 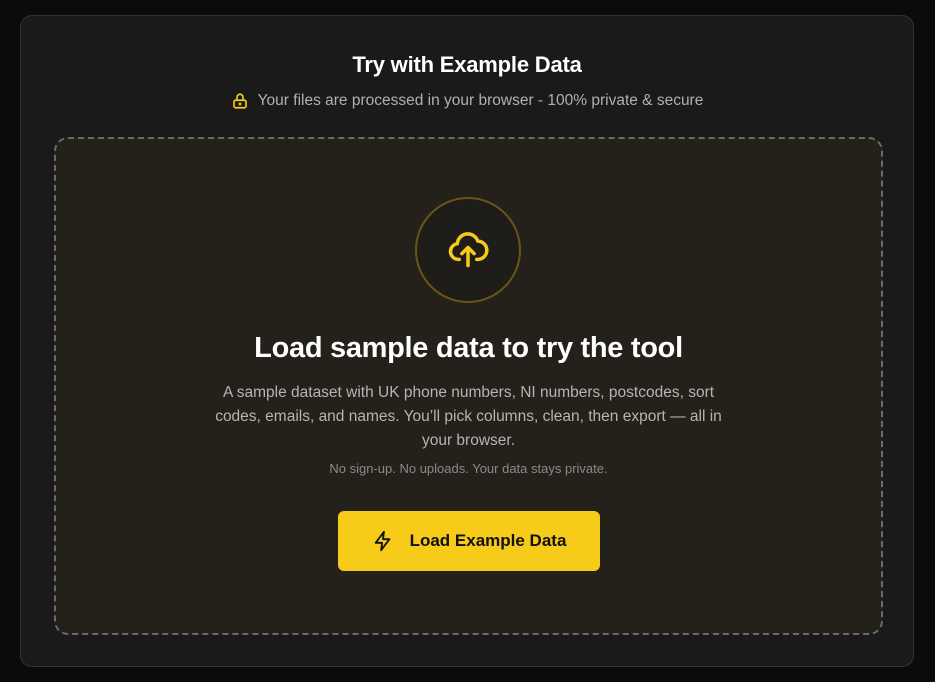 I want to click on upload-icon-circle, so click(x=468, y=250).